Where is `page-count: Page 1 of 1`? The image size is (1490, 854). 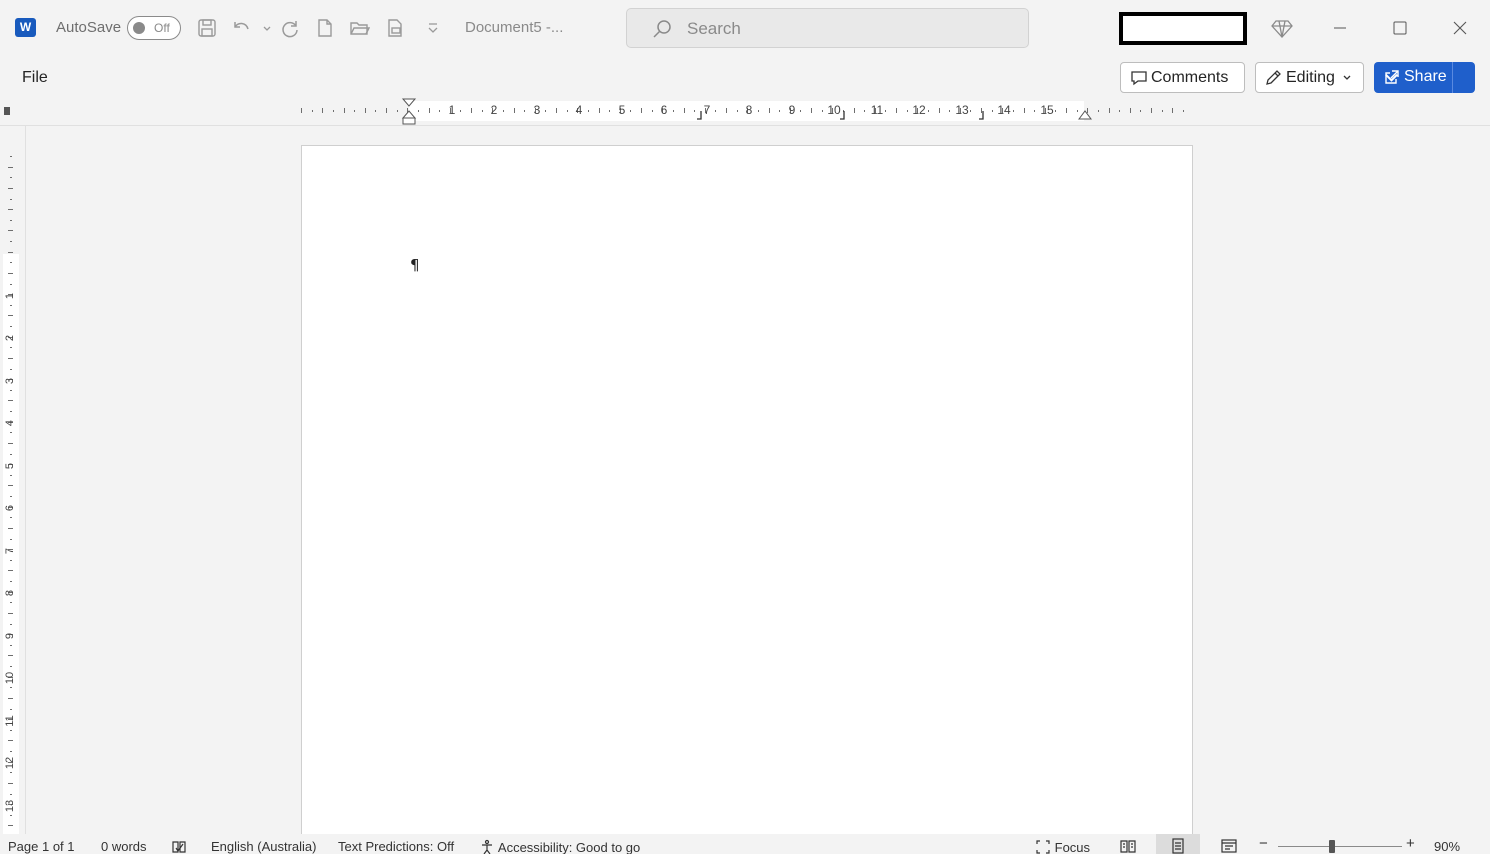
page-count: Page 1 of 1 is located at coordinates (41, 846).